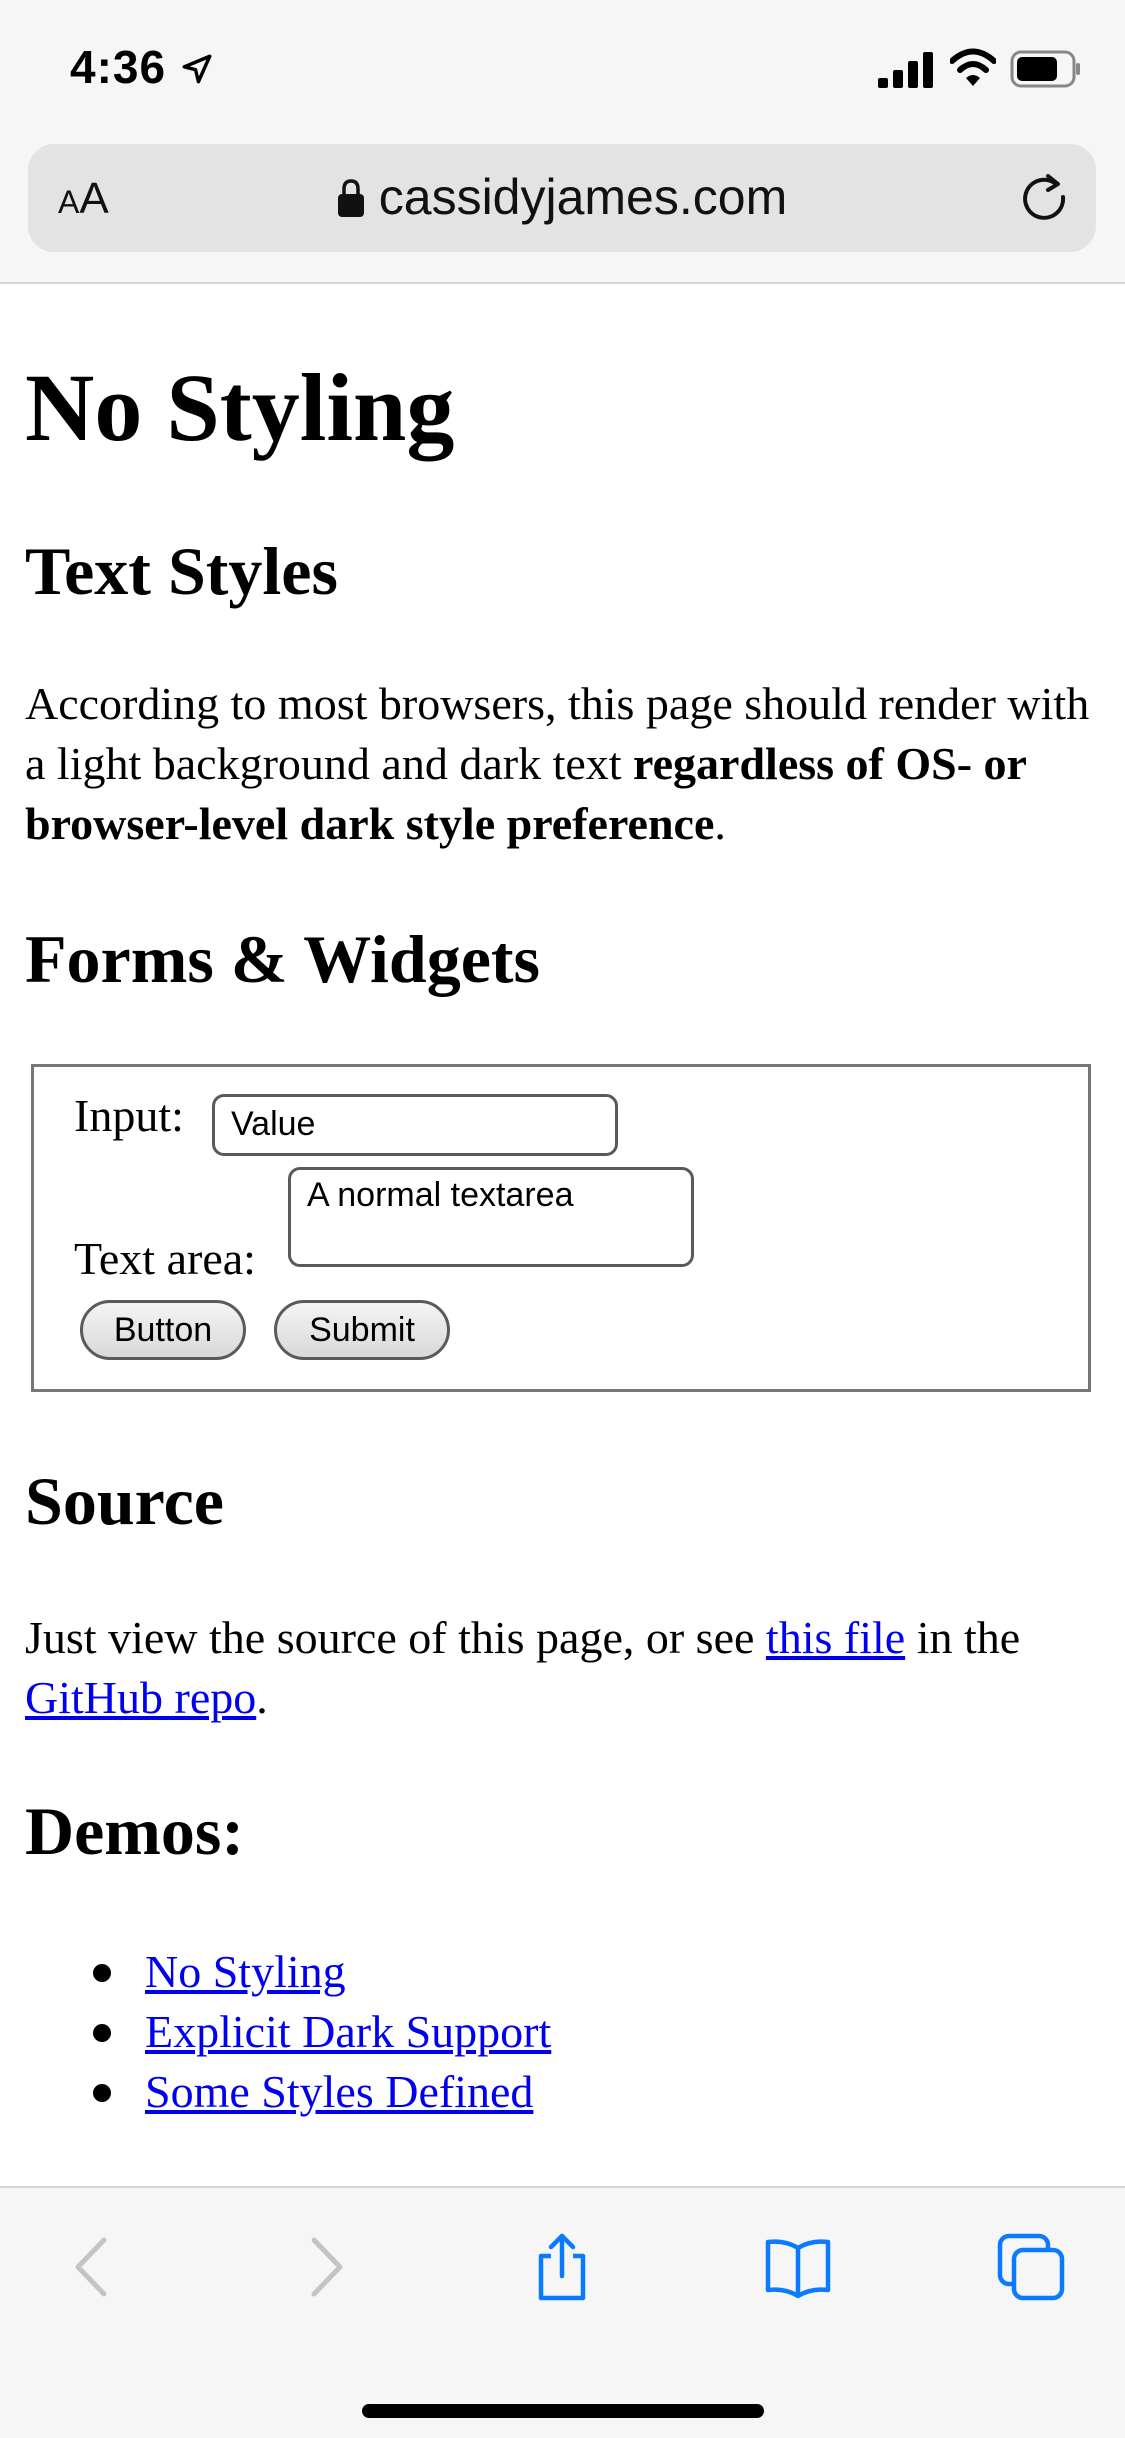 This screenshot has width=1125, height=2438. What do you see at coordinates (118, 67) in the screenshot?
I see `status-time: 4:36` at bounding box center [118, 67].